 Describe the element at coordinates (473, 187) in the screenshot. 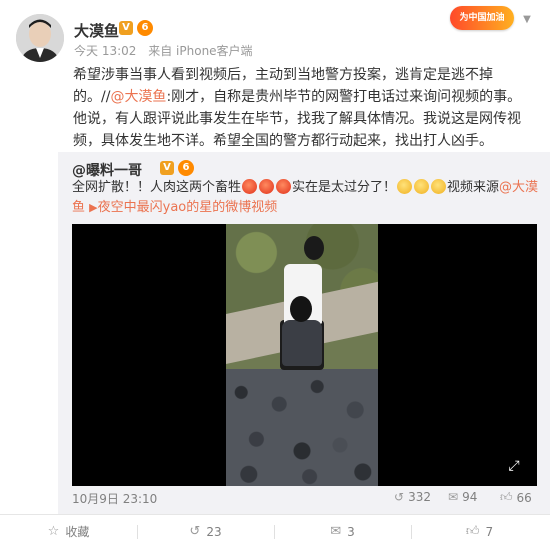

I see `repost-text-part3: 视频来源` at that location.